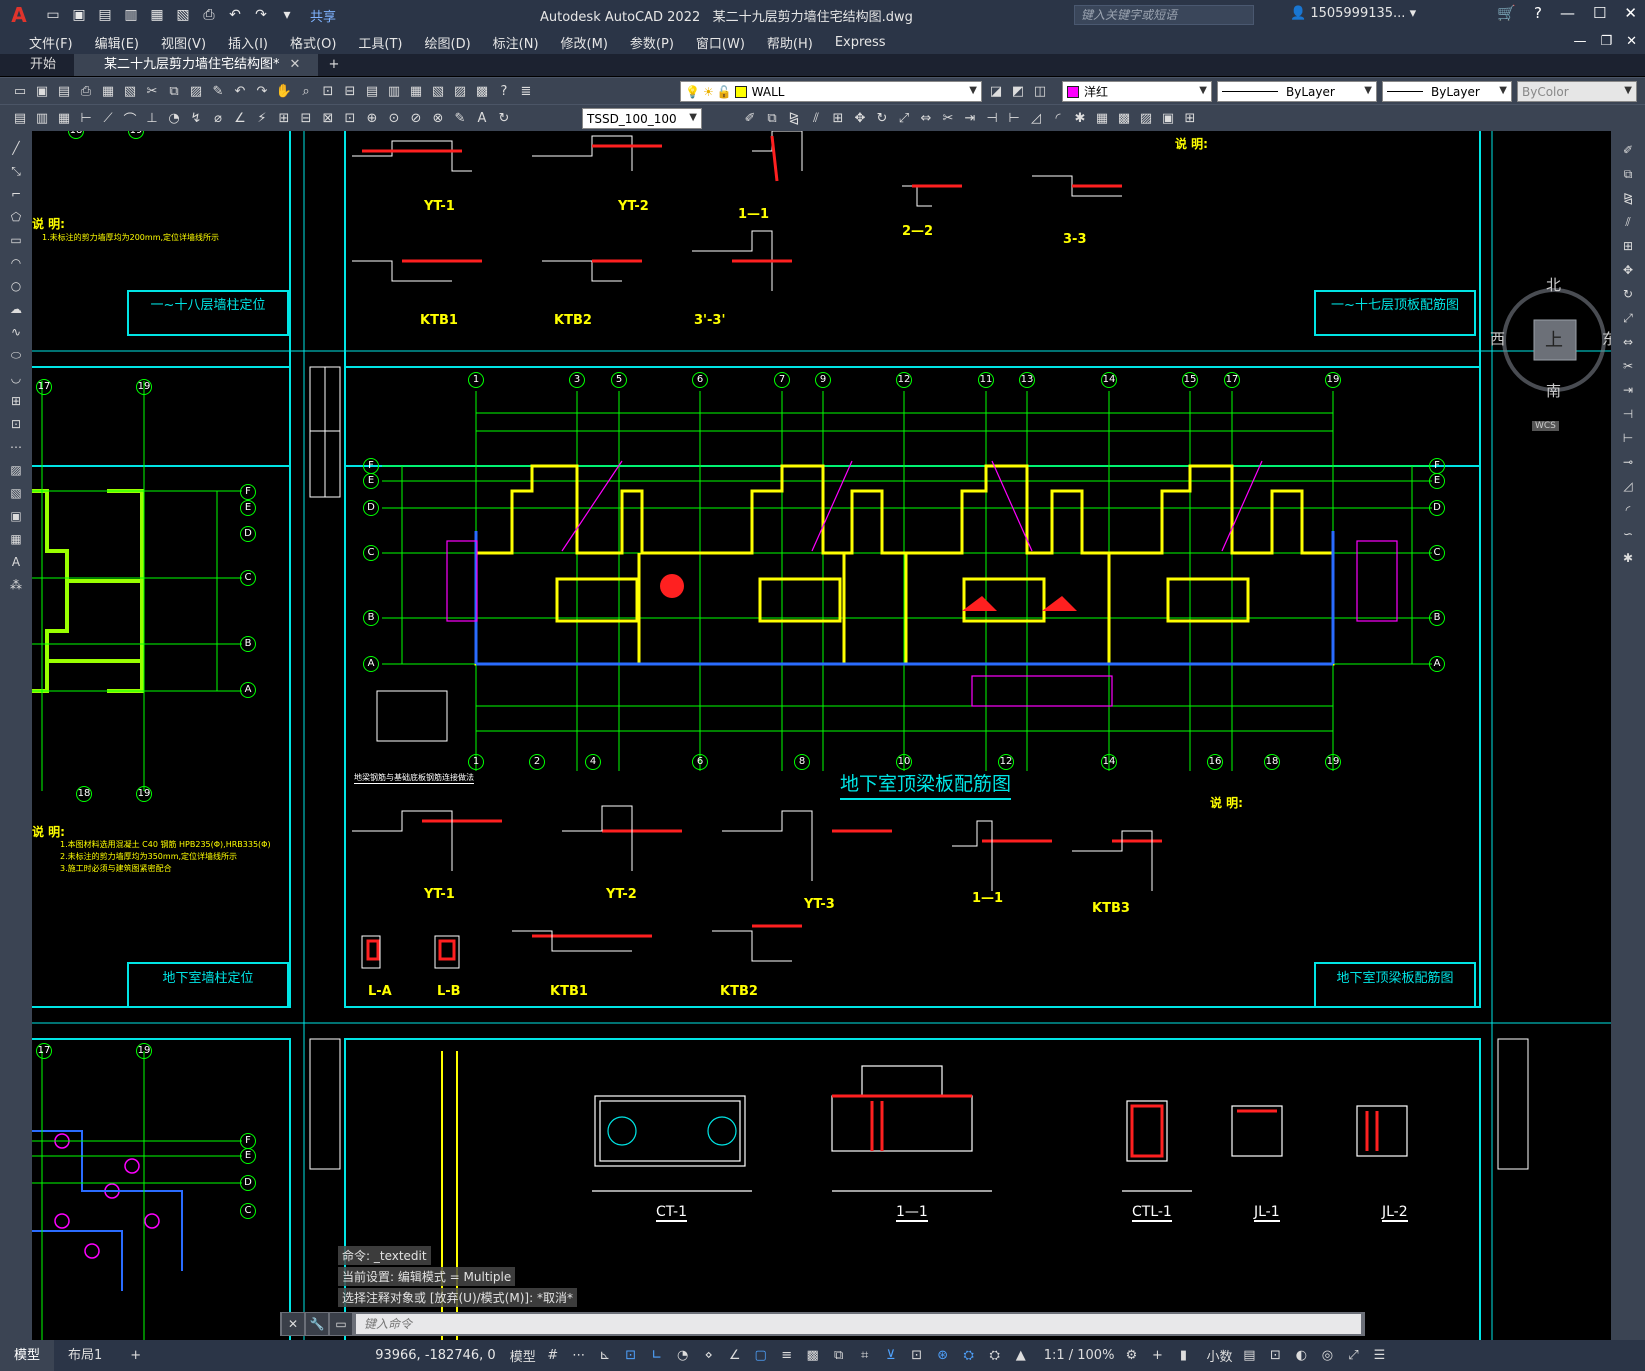 The width and height of the screenshot is (1645, 1371). I want to click on tab-start: 开始, so click(37, 65).